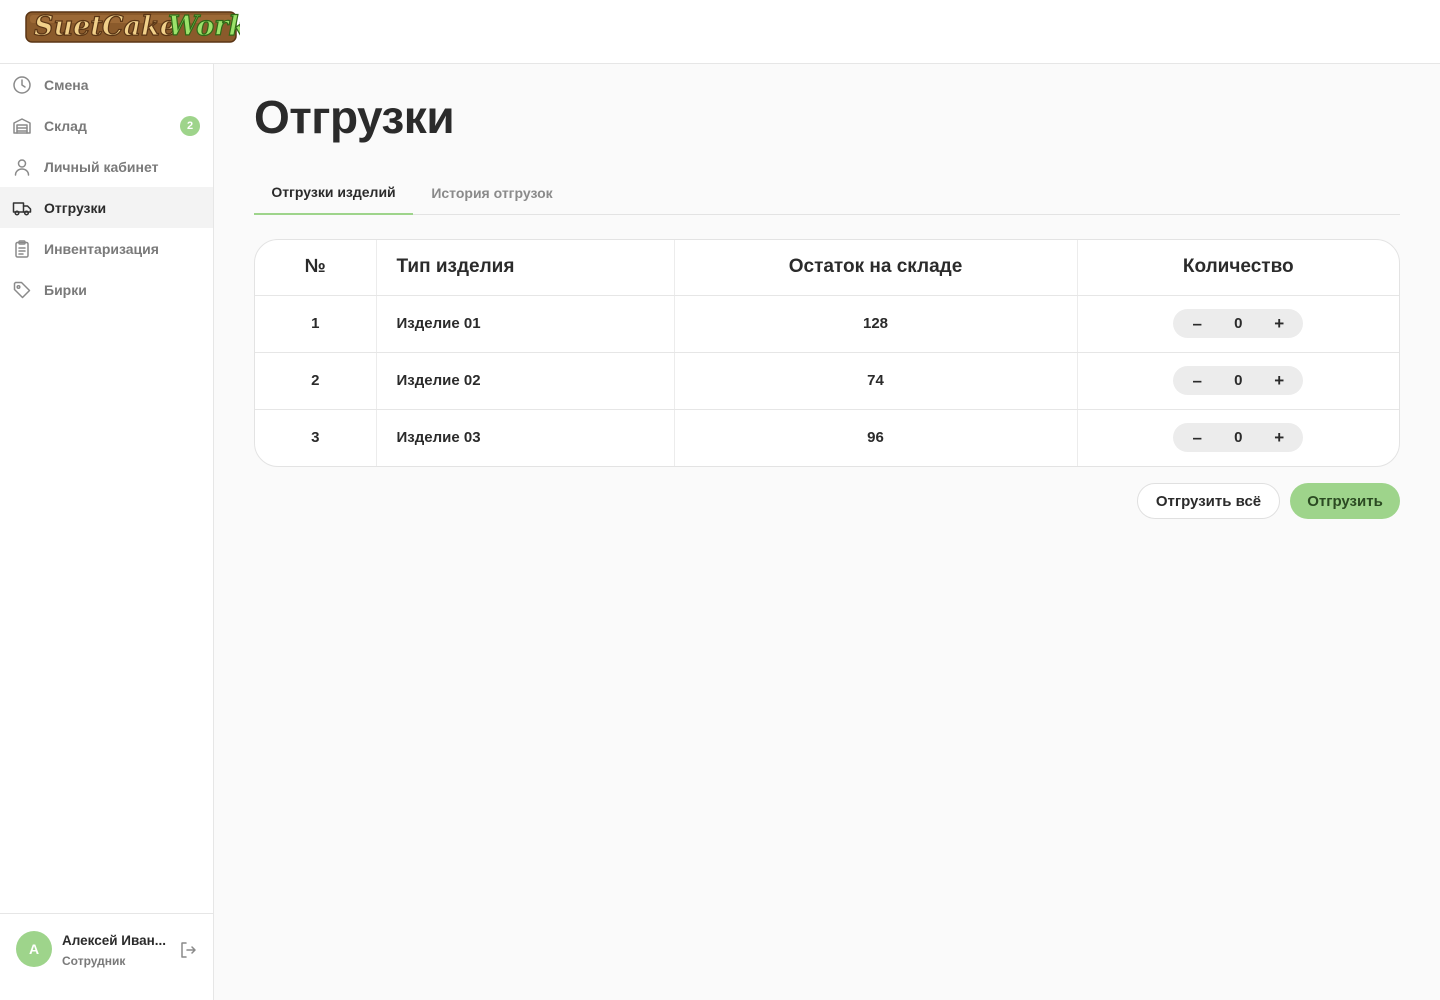  Describe the element at coordinates (139, 26) in the screenshot. I see `svg-text: Cake` at that location.